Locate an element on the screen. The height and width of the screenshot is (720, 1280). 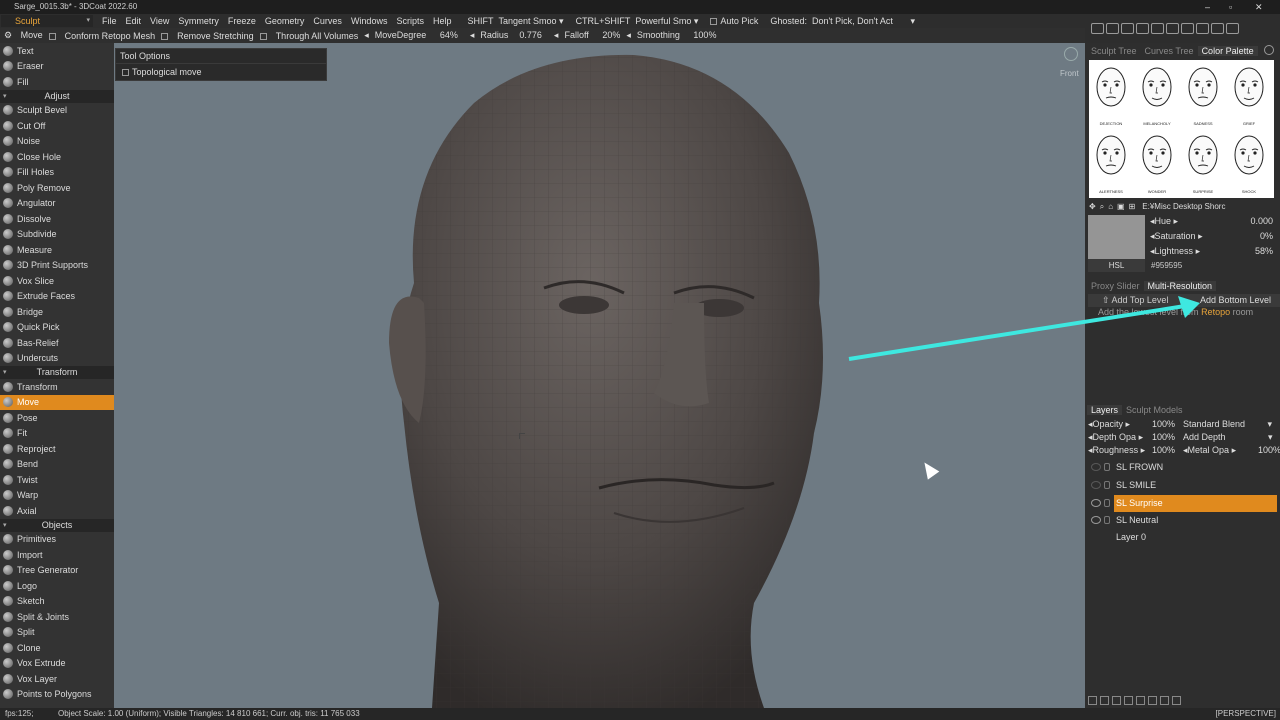
folder-icon is located at coordinates (1104, 700).